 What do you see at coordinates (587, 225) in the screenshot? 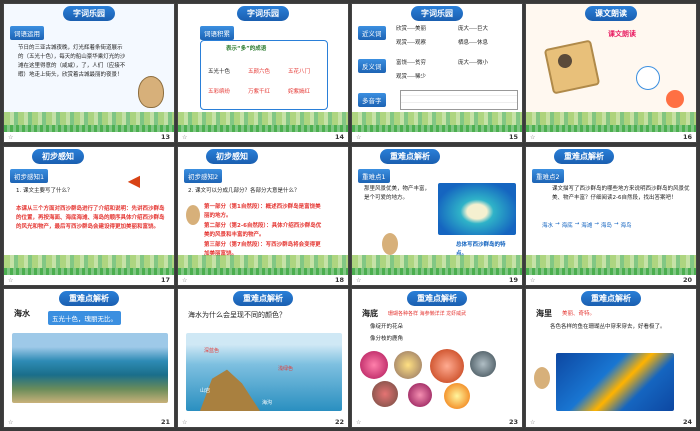
I see `flow-item: 海滩` at bounding box center [587, 225].